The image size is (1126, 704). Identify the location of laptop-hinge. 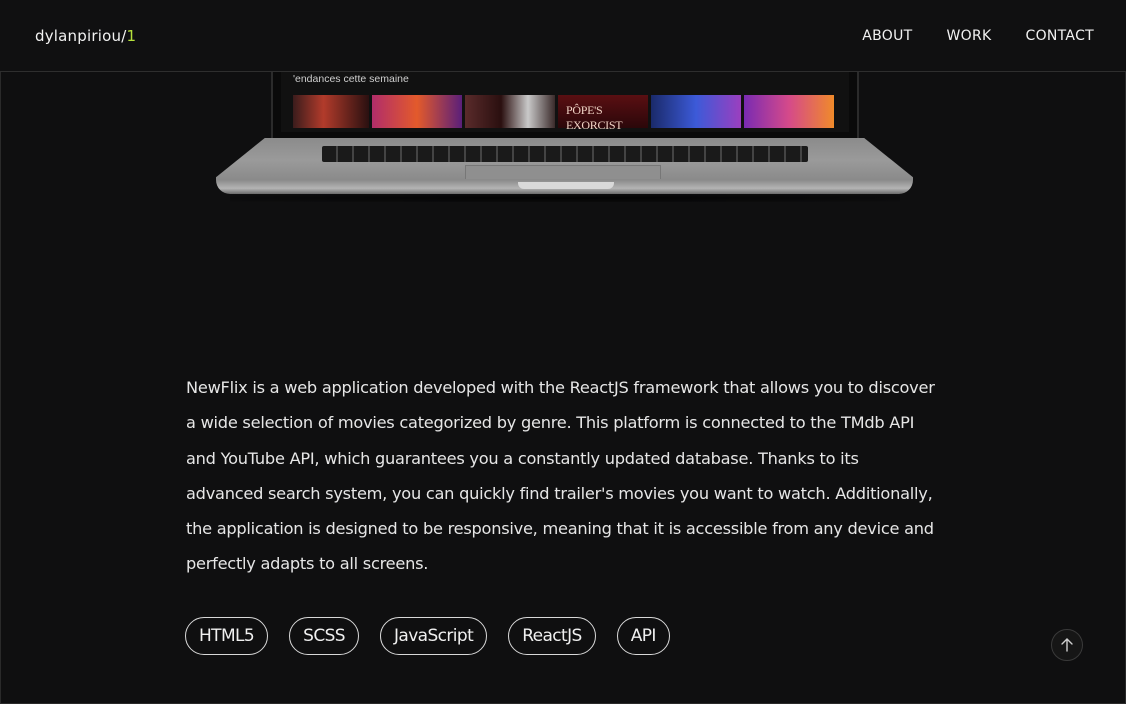
(566, 185).